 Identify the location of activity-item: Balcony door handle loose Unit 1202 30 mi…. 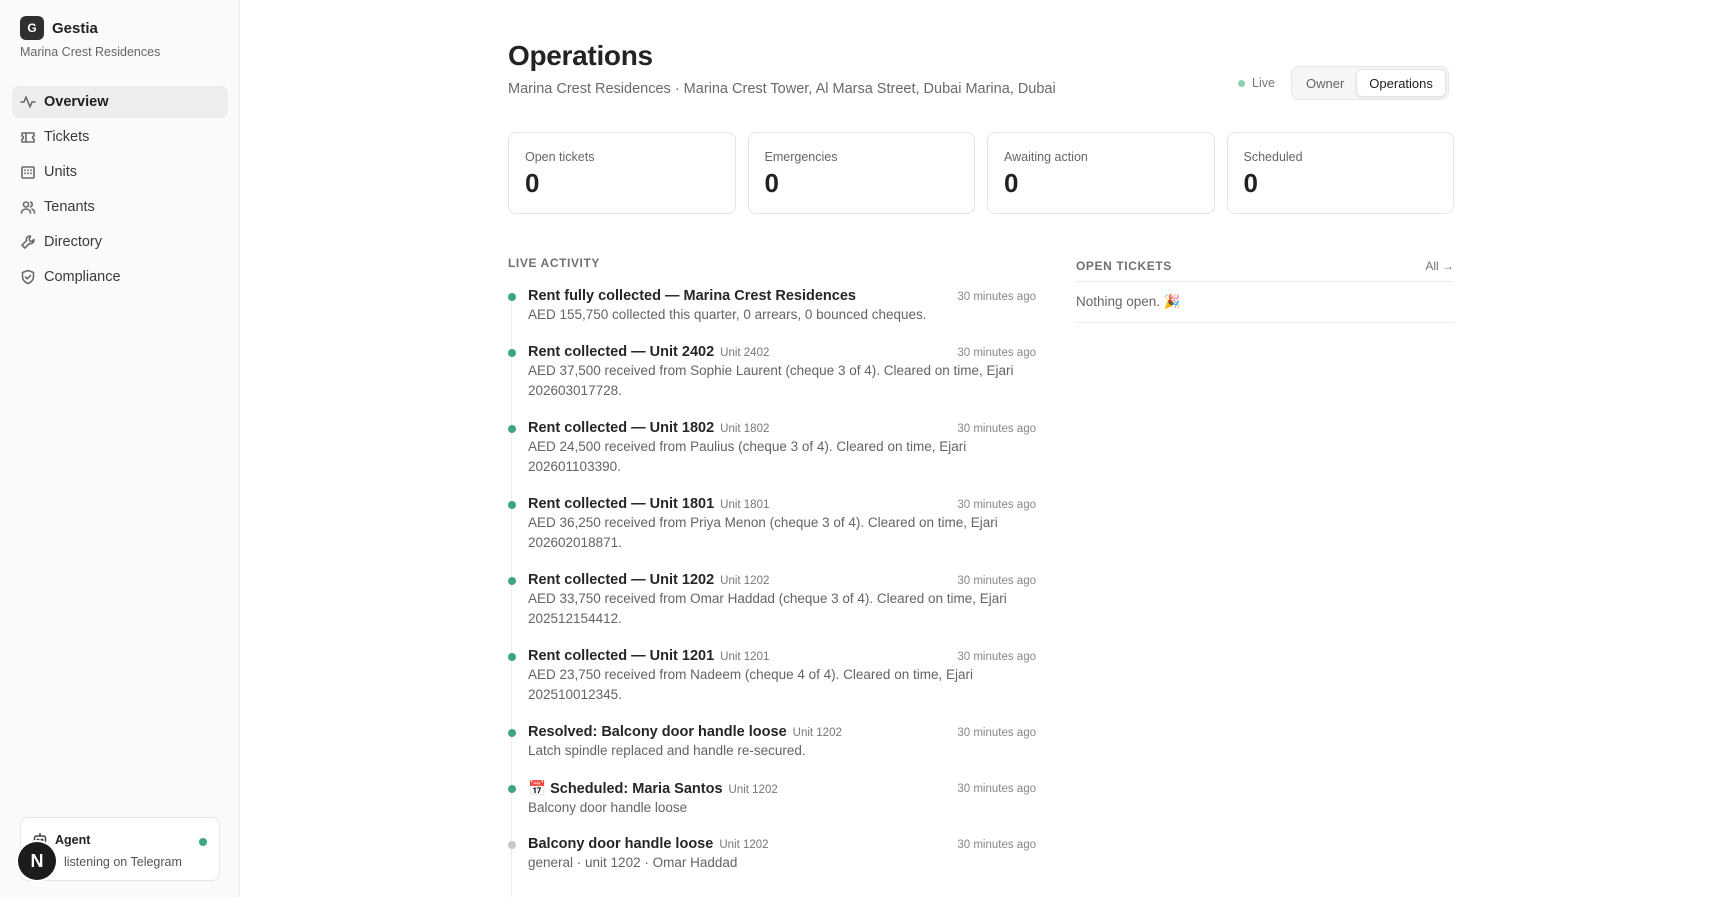
(772, 864).